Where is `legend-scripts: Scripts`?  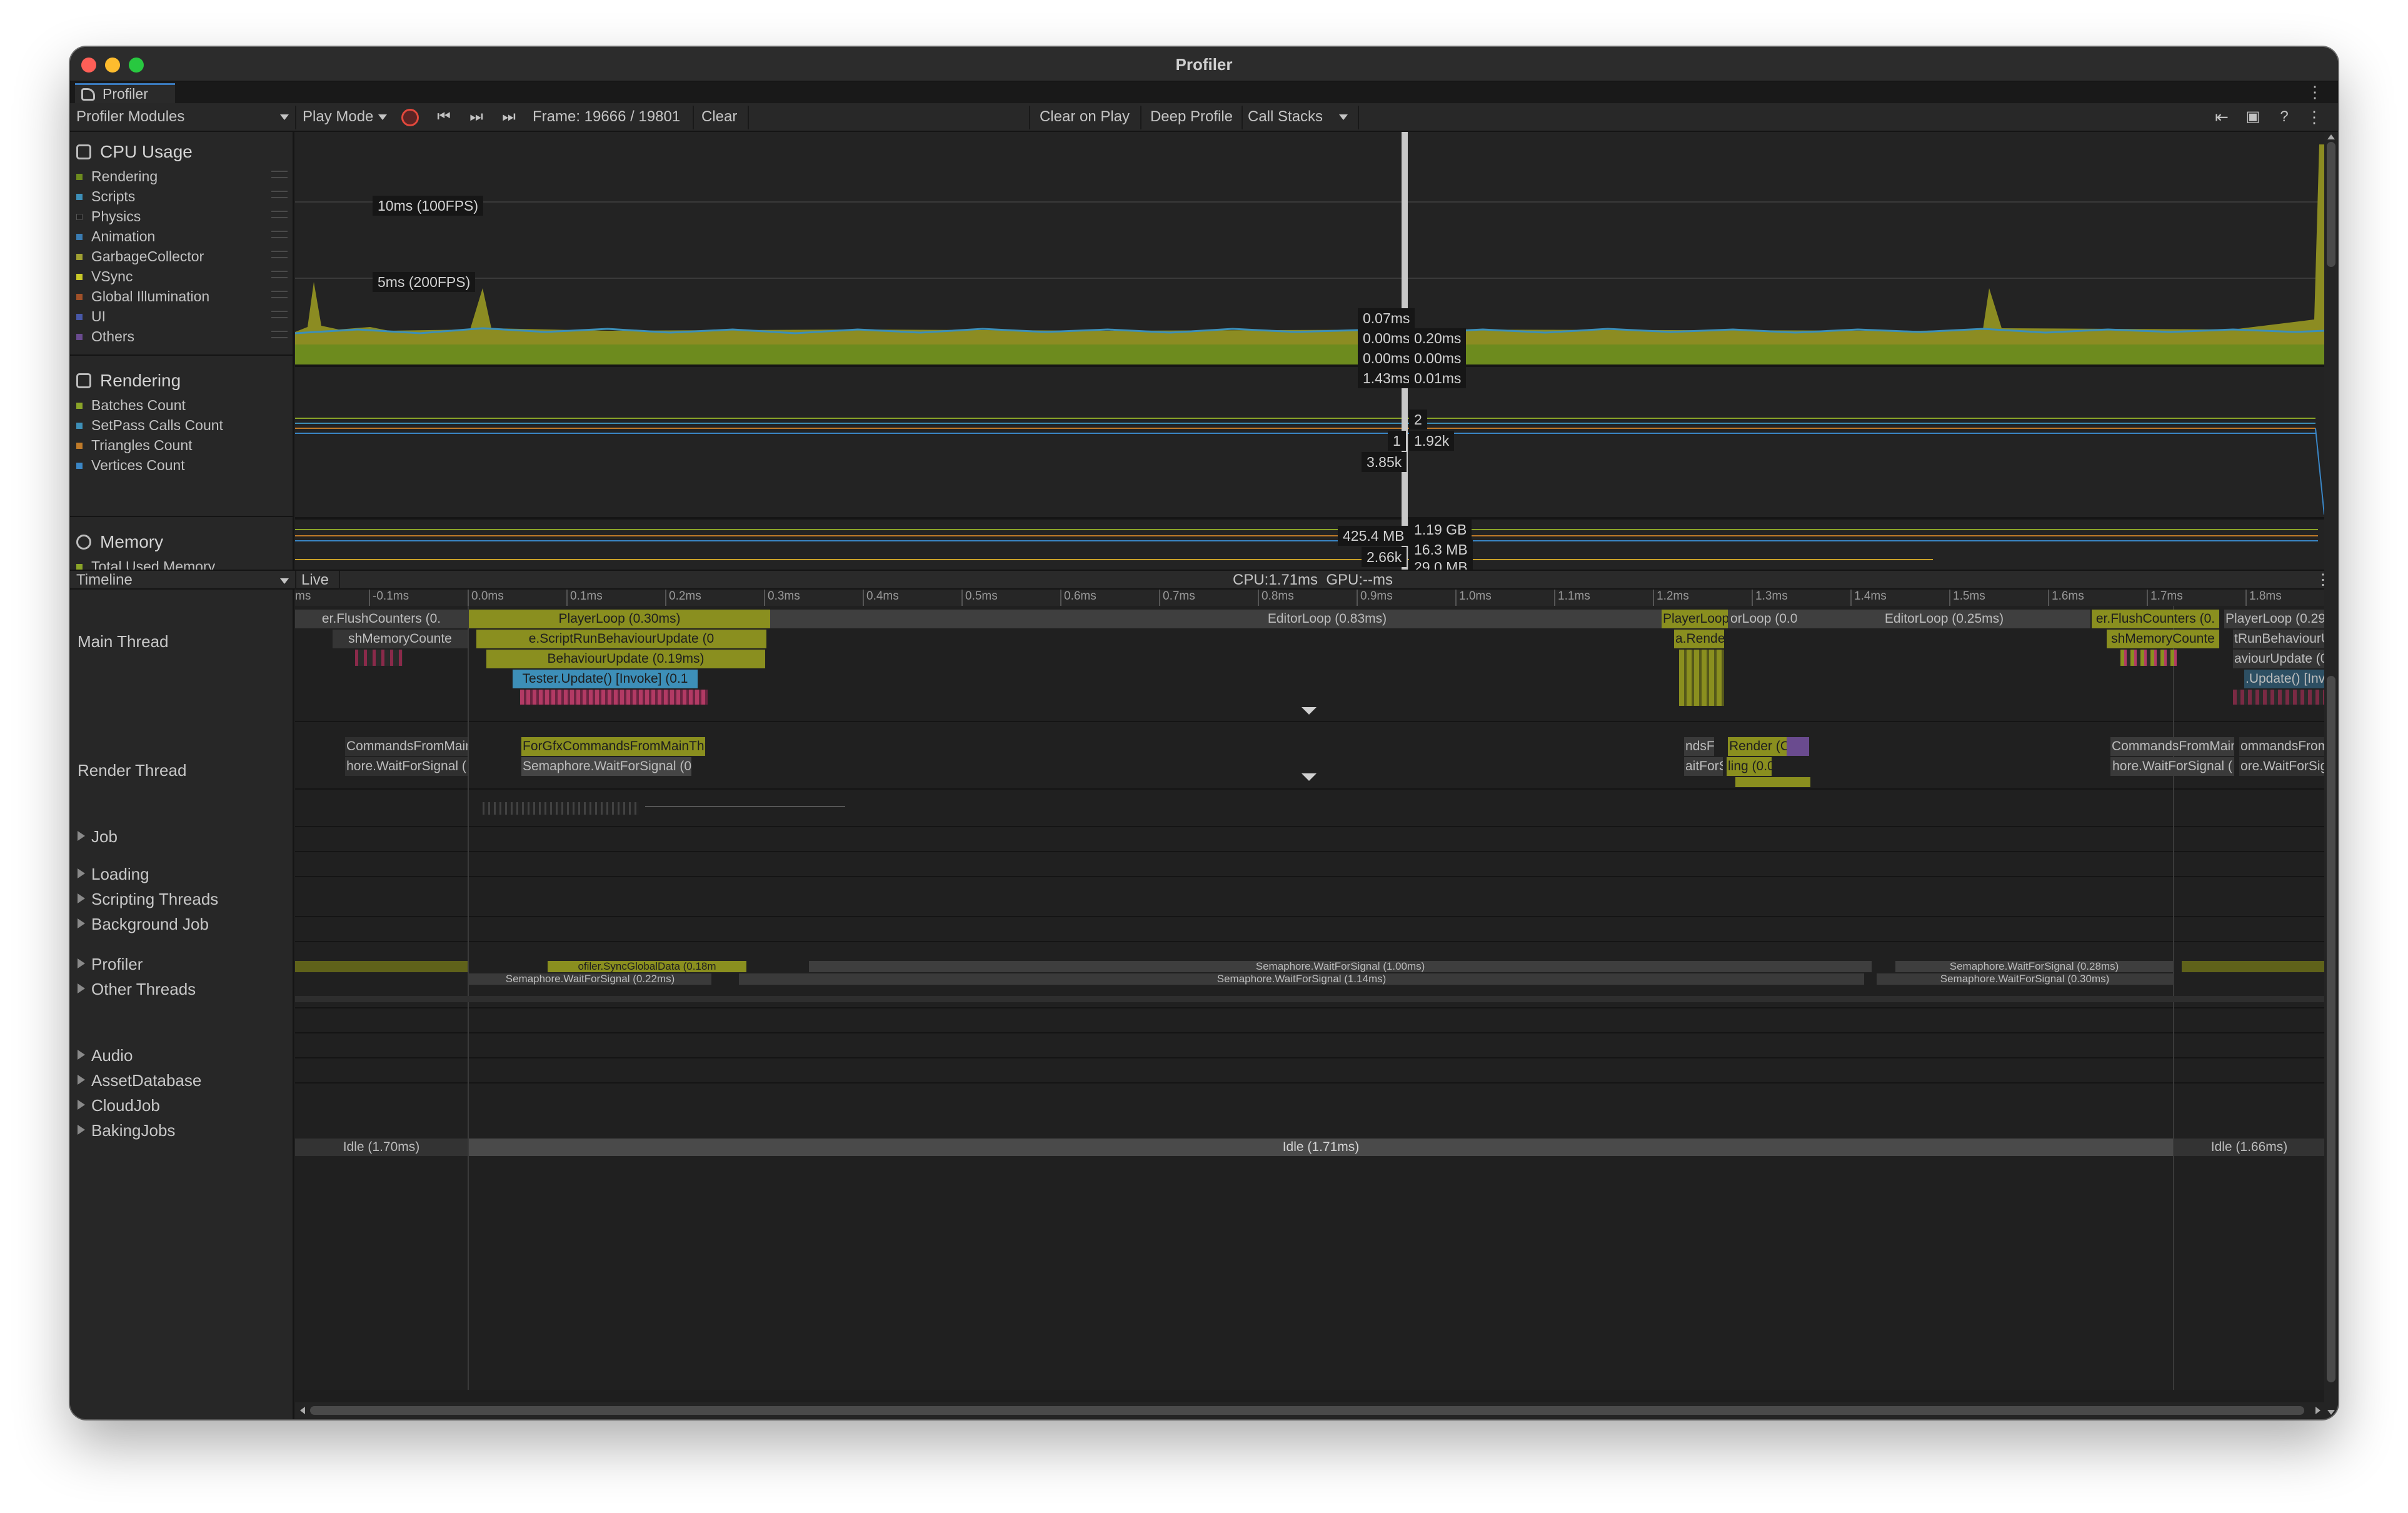 legend-scripts: Scripts is located at coordinates (105, 196).